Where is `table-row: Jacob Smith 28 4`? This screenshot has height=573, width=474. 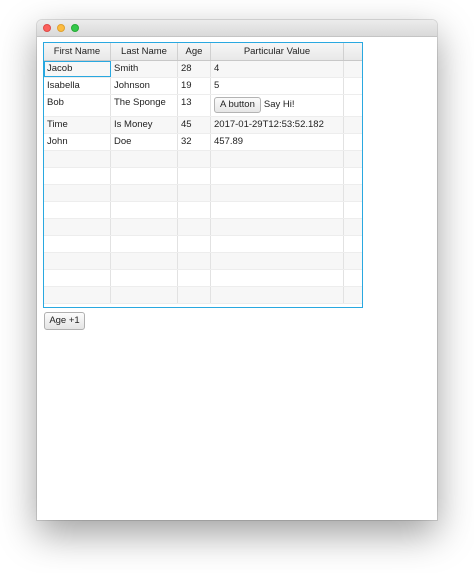 table-row: Jacob Smith 28 4 is located at coordinates (203, 69).